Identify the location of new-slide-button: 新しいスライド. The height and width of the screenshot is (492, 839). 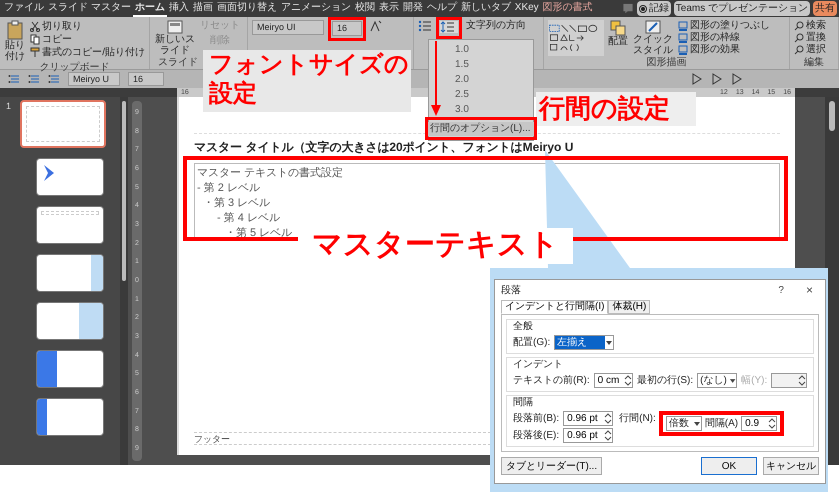
(175, 38).